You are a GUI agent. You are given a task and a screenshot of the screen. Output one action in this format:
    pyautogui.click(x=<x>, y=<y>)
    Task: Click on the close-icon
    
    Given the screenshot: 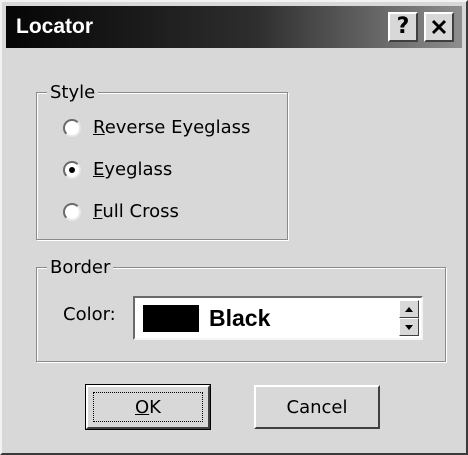 What is the action you would take?
    pyautogui.click(x=439, y=27)
    